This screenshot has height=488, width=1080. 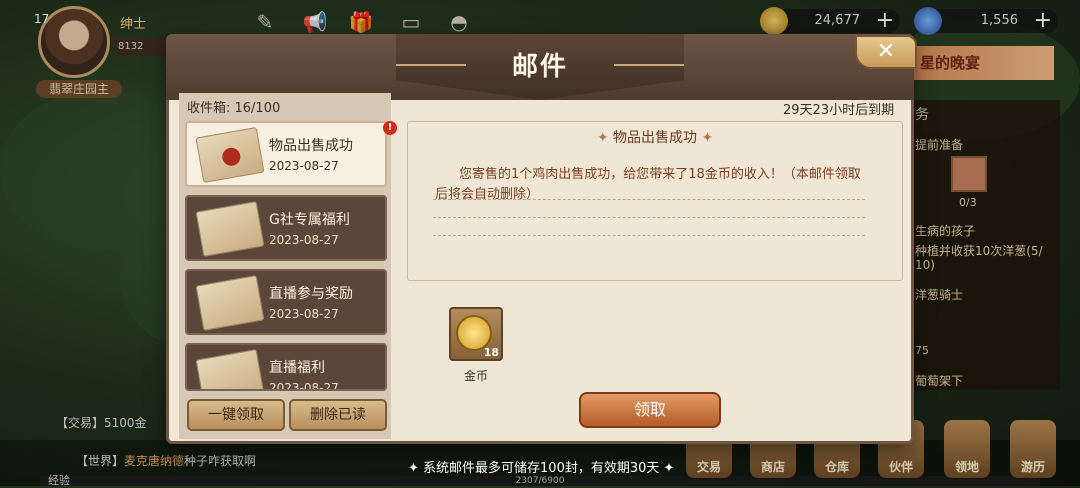 I want to click on mail-item: 直播福利 2023-08-27, so click(x=286, y=367).